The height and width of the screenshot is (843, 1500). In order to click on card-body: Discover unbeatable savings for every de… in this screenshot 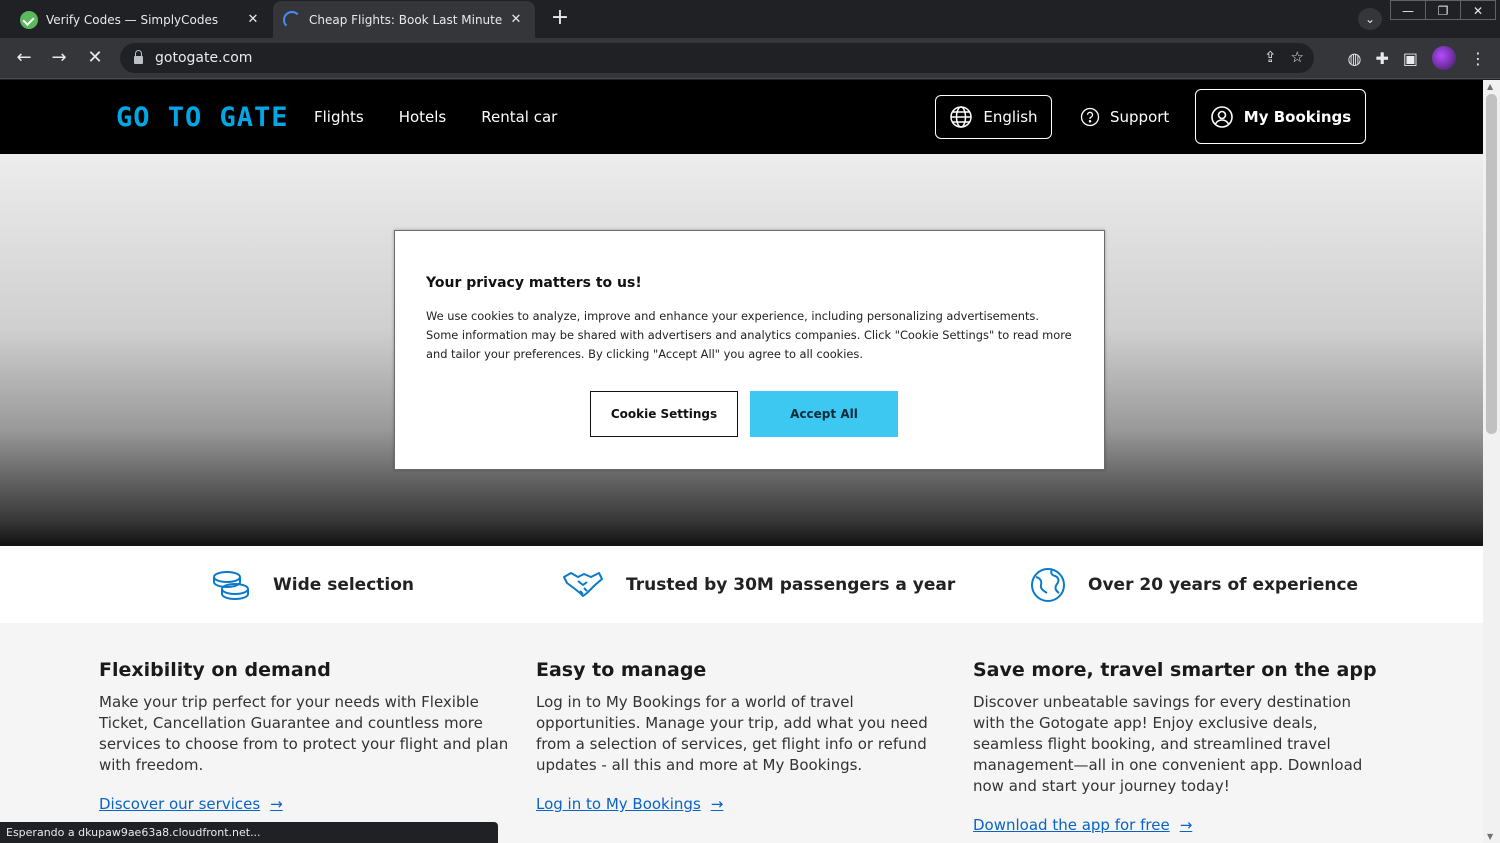, I will do `click(1168, 744)`.